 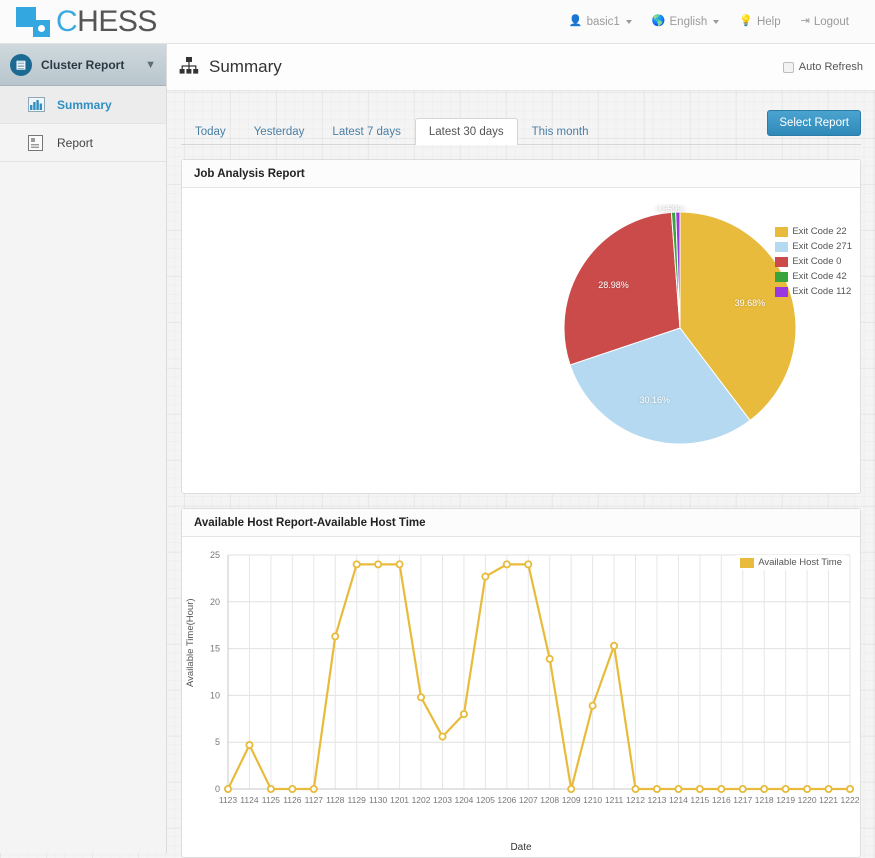 What do you see at coordinates (721, 800) in the screenshot?
I see `x-axis-tick-label: 1216` at bounding box center [721, 800].